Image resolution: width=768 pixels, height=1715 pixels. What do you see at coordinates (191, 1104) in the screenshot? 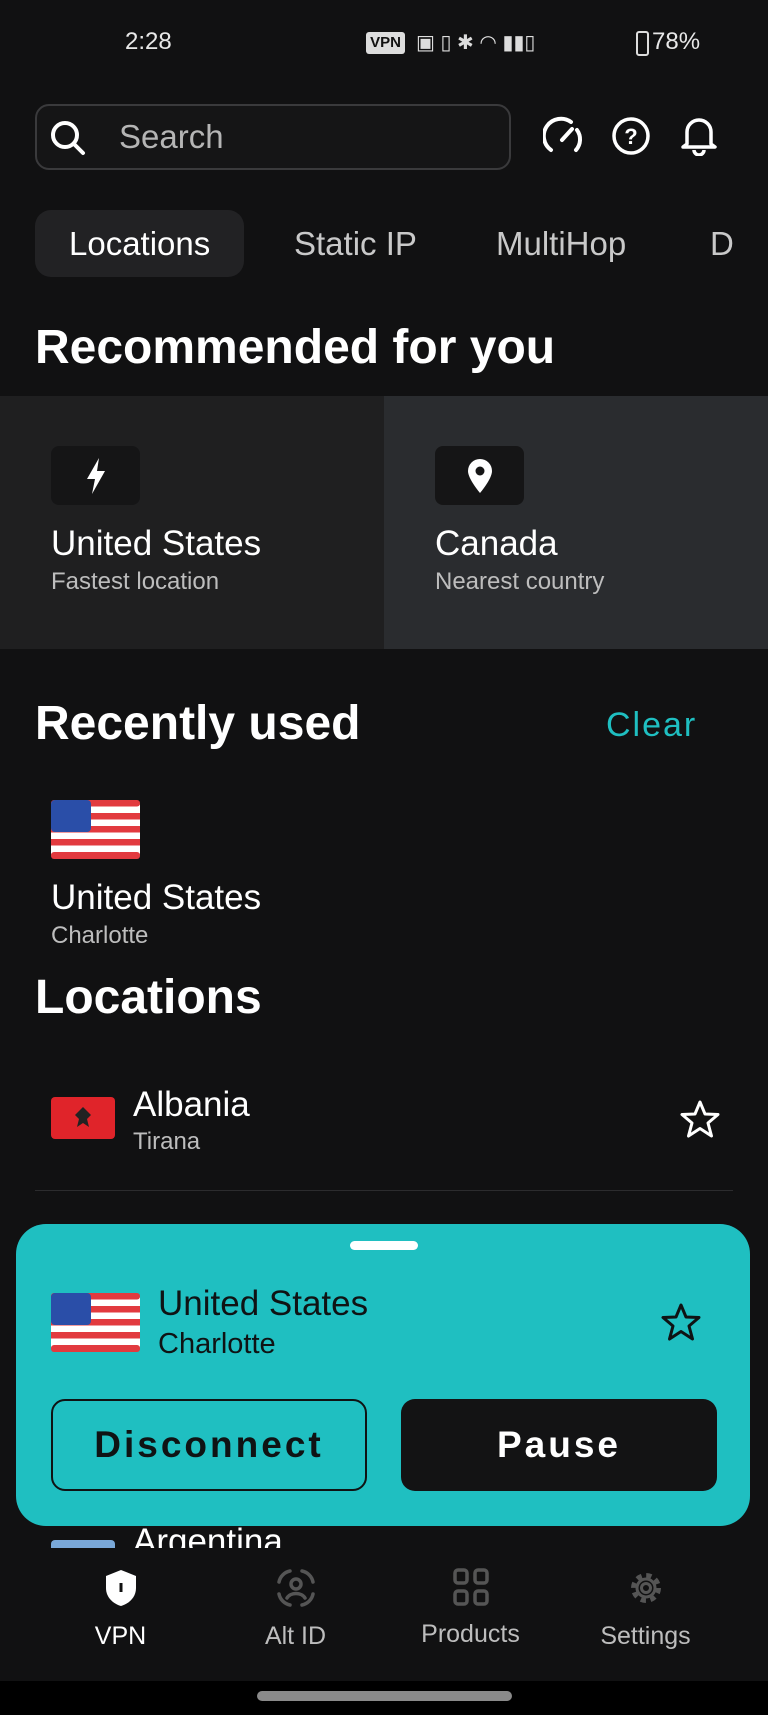
I see `location-country: Albania` at bounding box center [191, 1104].